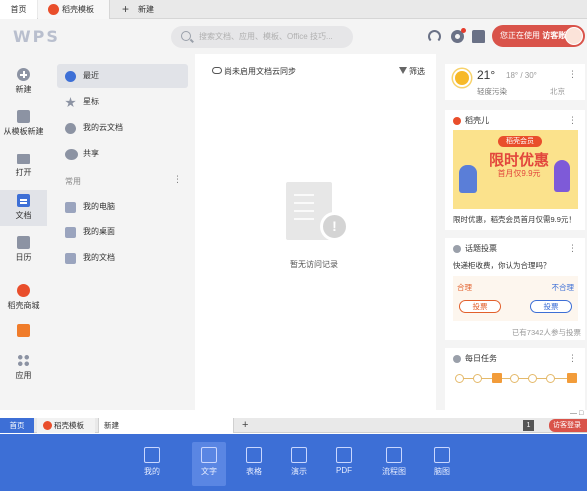  I want to click on video-icon, so click(23, 330).